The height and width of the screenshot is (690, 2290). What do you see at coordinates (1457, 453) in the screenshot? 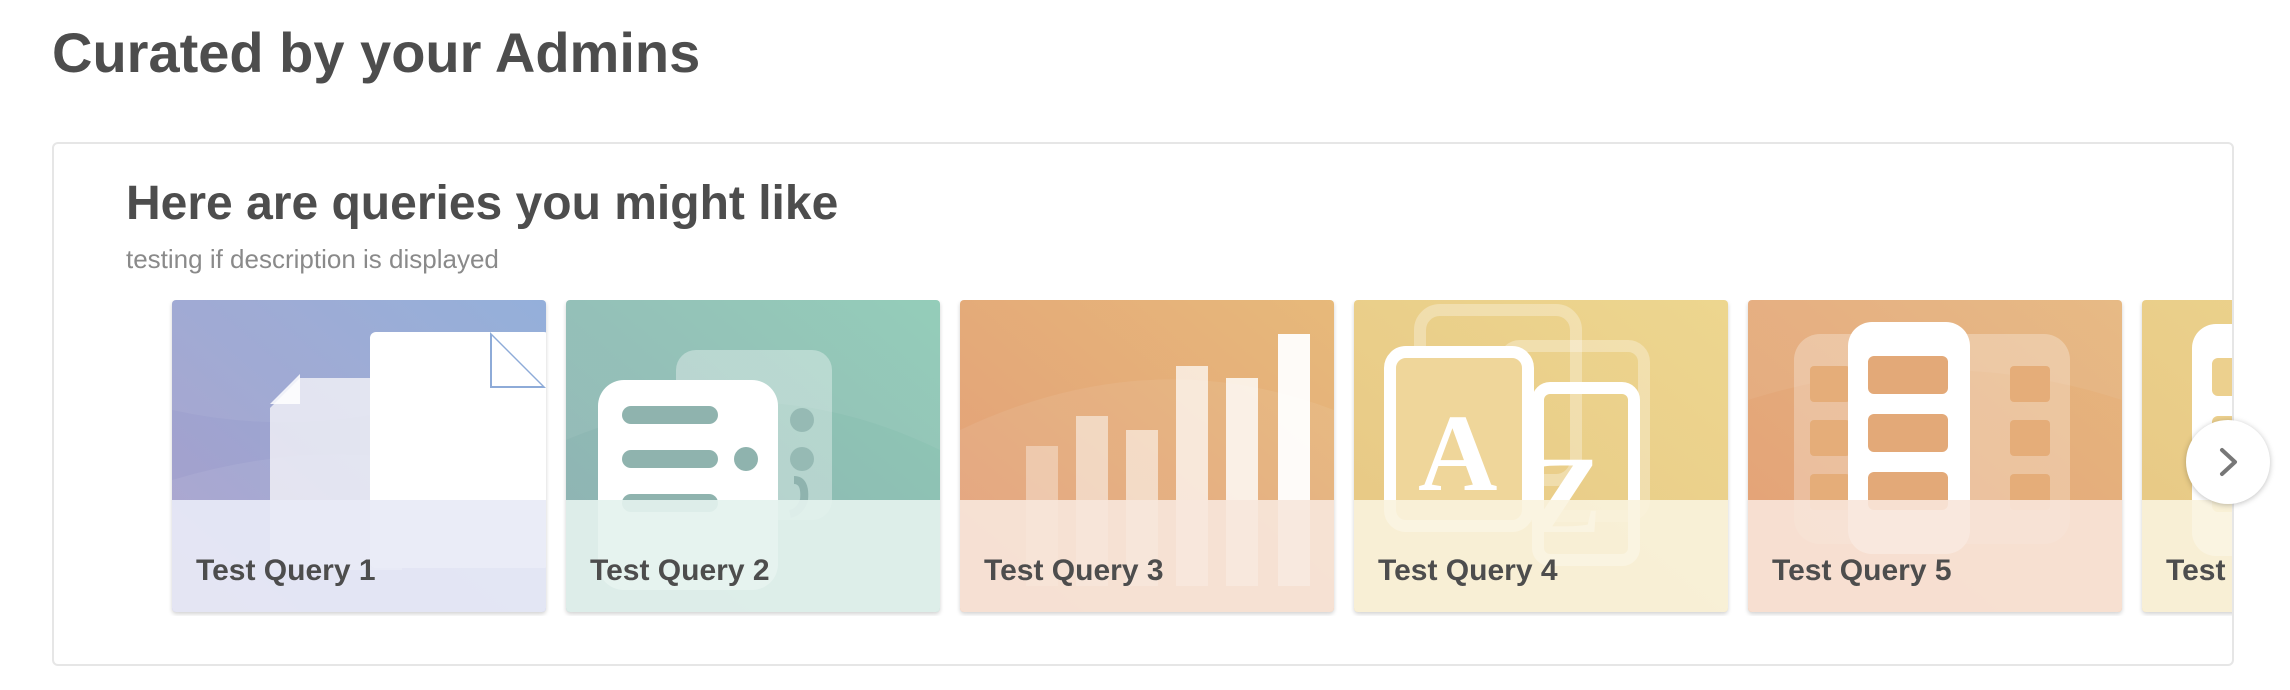
I see `svg-text: A` at bounding box center [1457, 453].